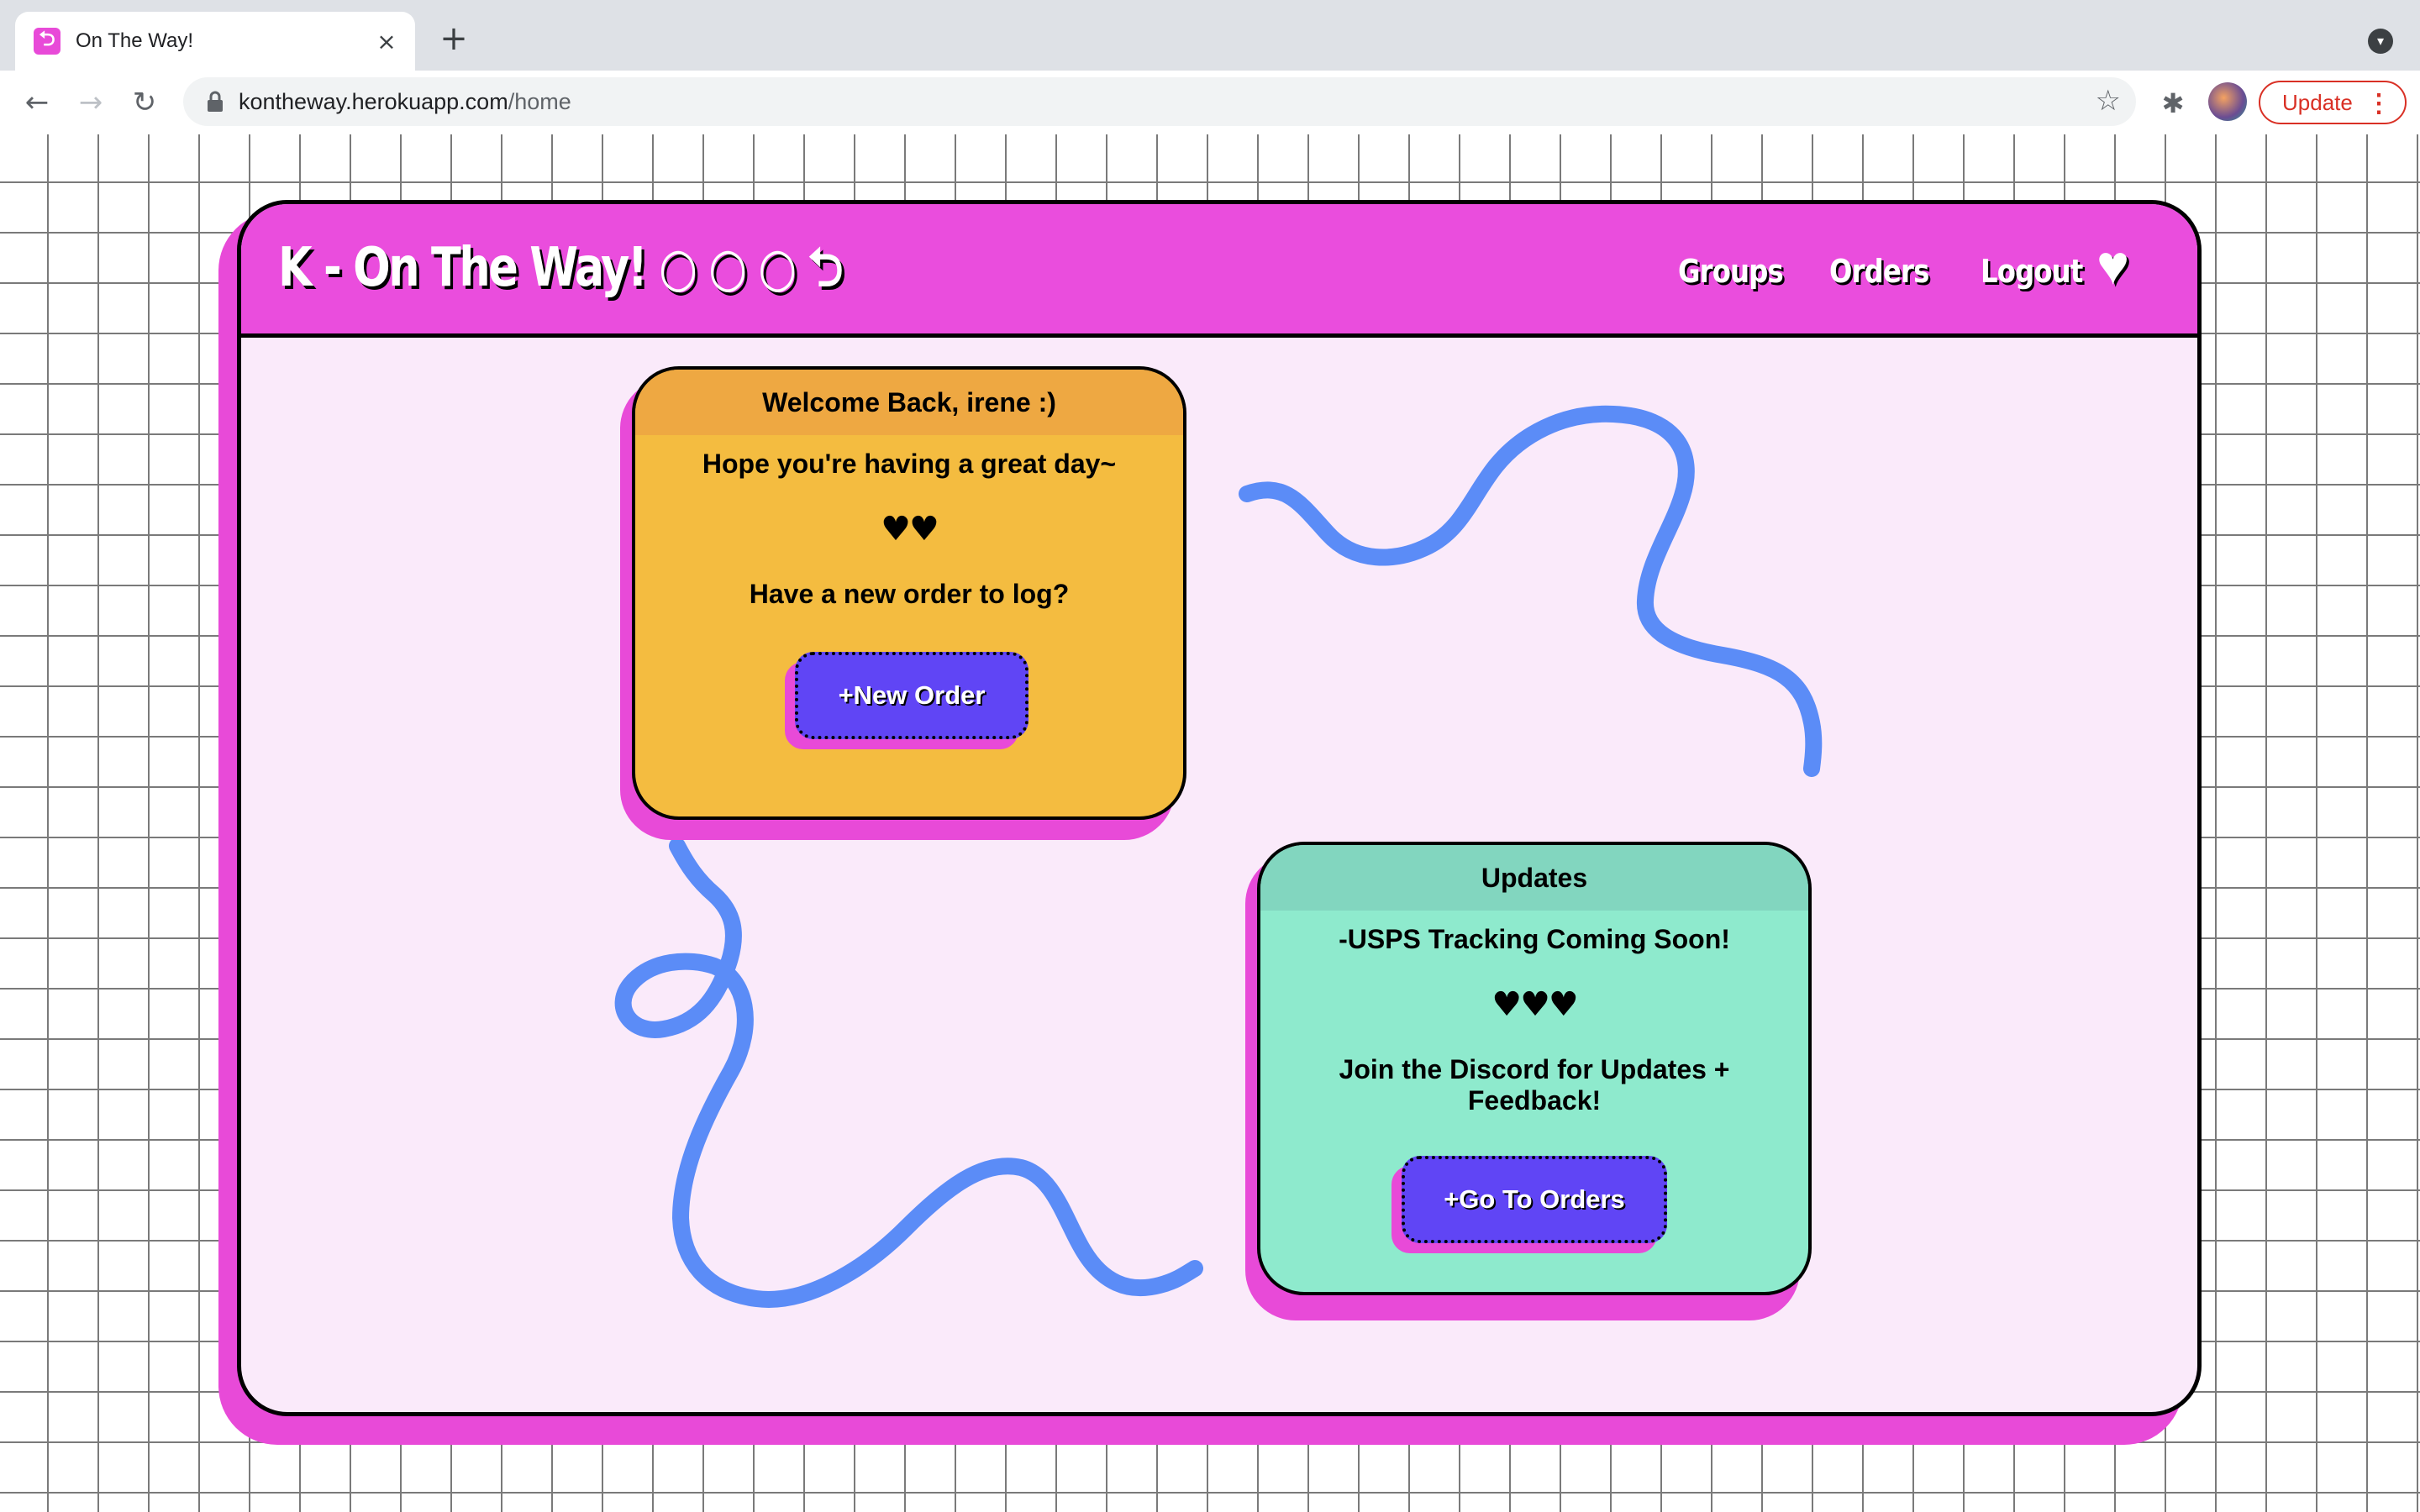 Image resolution: width=2420 pixels, height=1512 pixels. I want to click on new-order-button: +New Order, so click(911, 695).